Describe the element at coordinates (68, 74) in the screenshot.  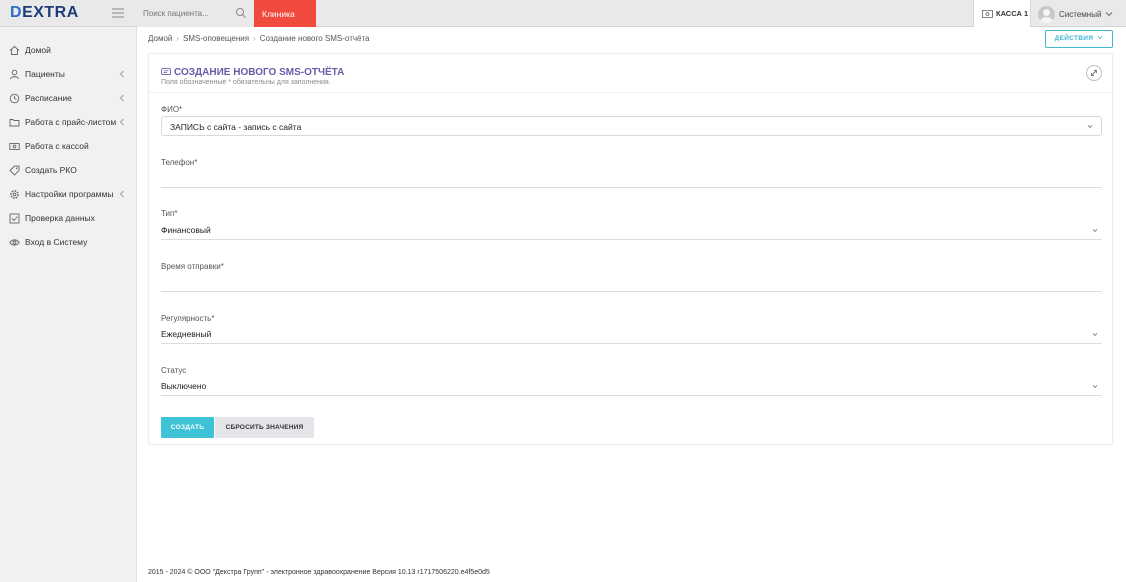
I see `sidebar-item-patients: Пациенты` at that location.